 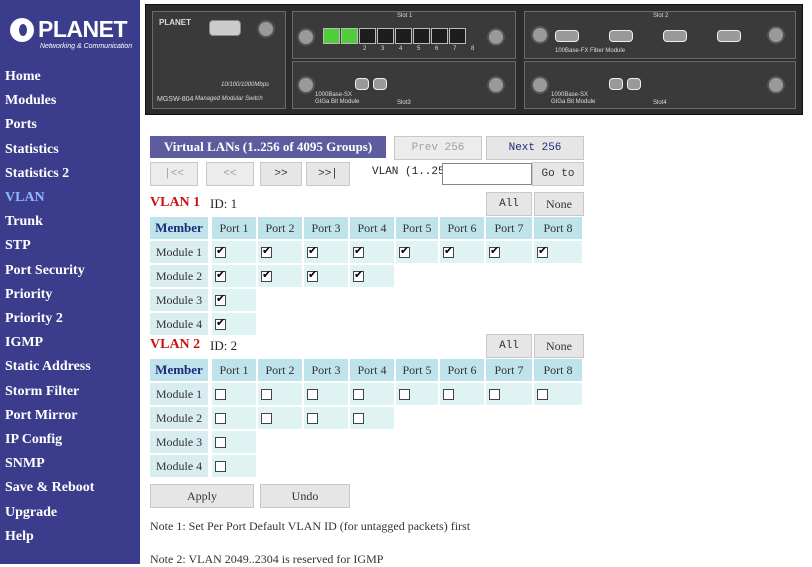 What do you see at coordinates (70, 296) in the screenshot?
I see `sidebar-item-priority: Priority` at bounding box center [70, 296].